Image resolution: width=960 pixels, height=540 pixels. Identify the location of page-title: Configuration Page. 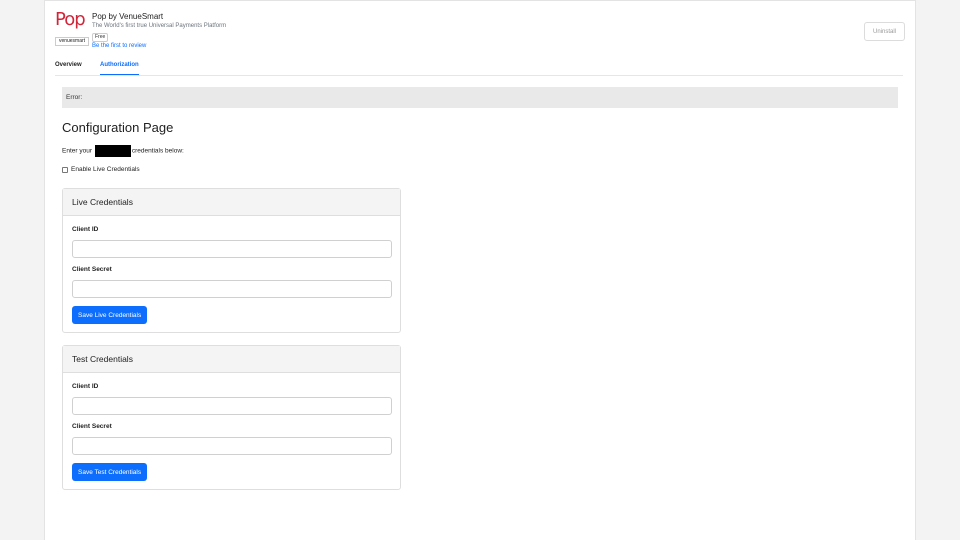
(118, 127).